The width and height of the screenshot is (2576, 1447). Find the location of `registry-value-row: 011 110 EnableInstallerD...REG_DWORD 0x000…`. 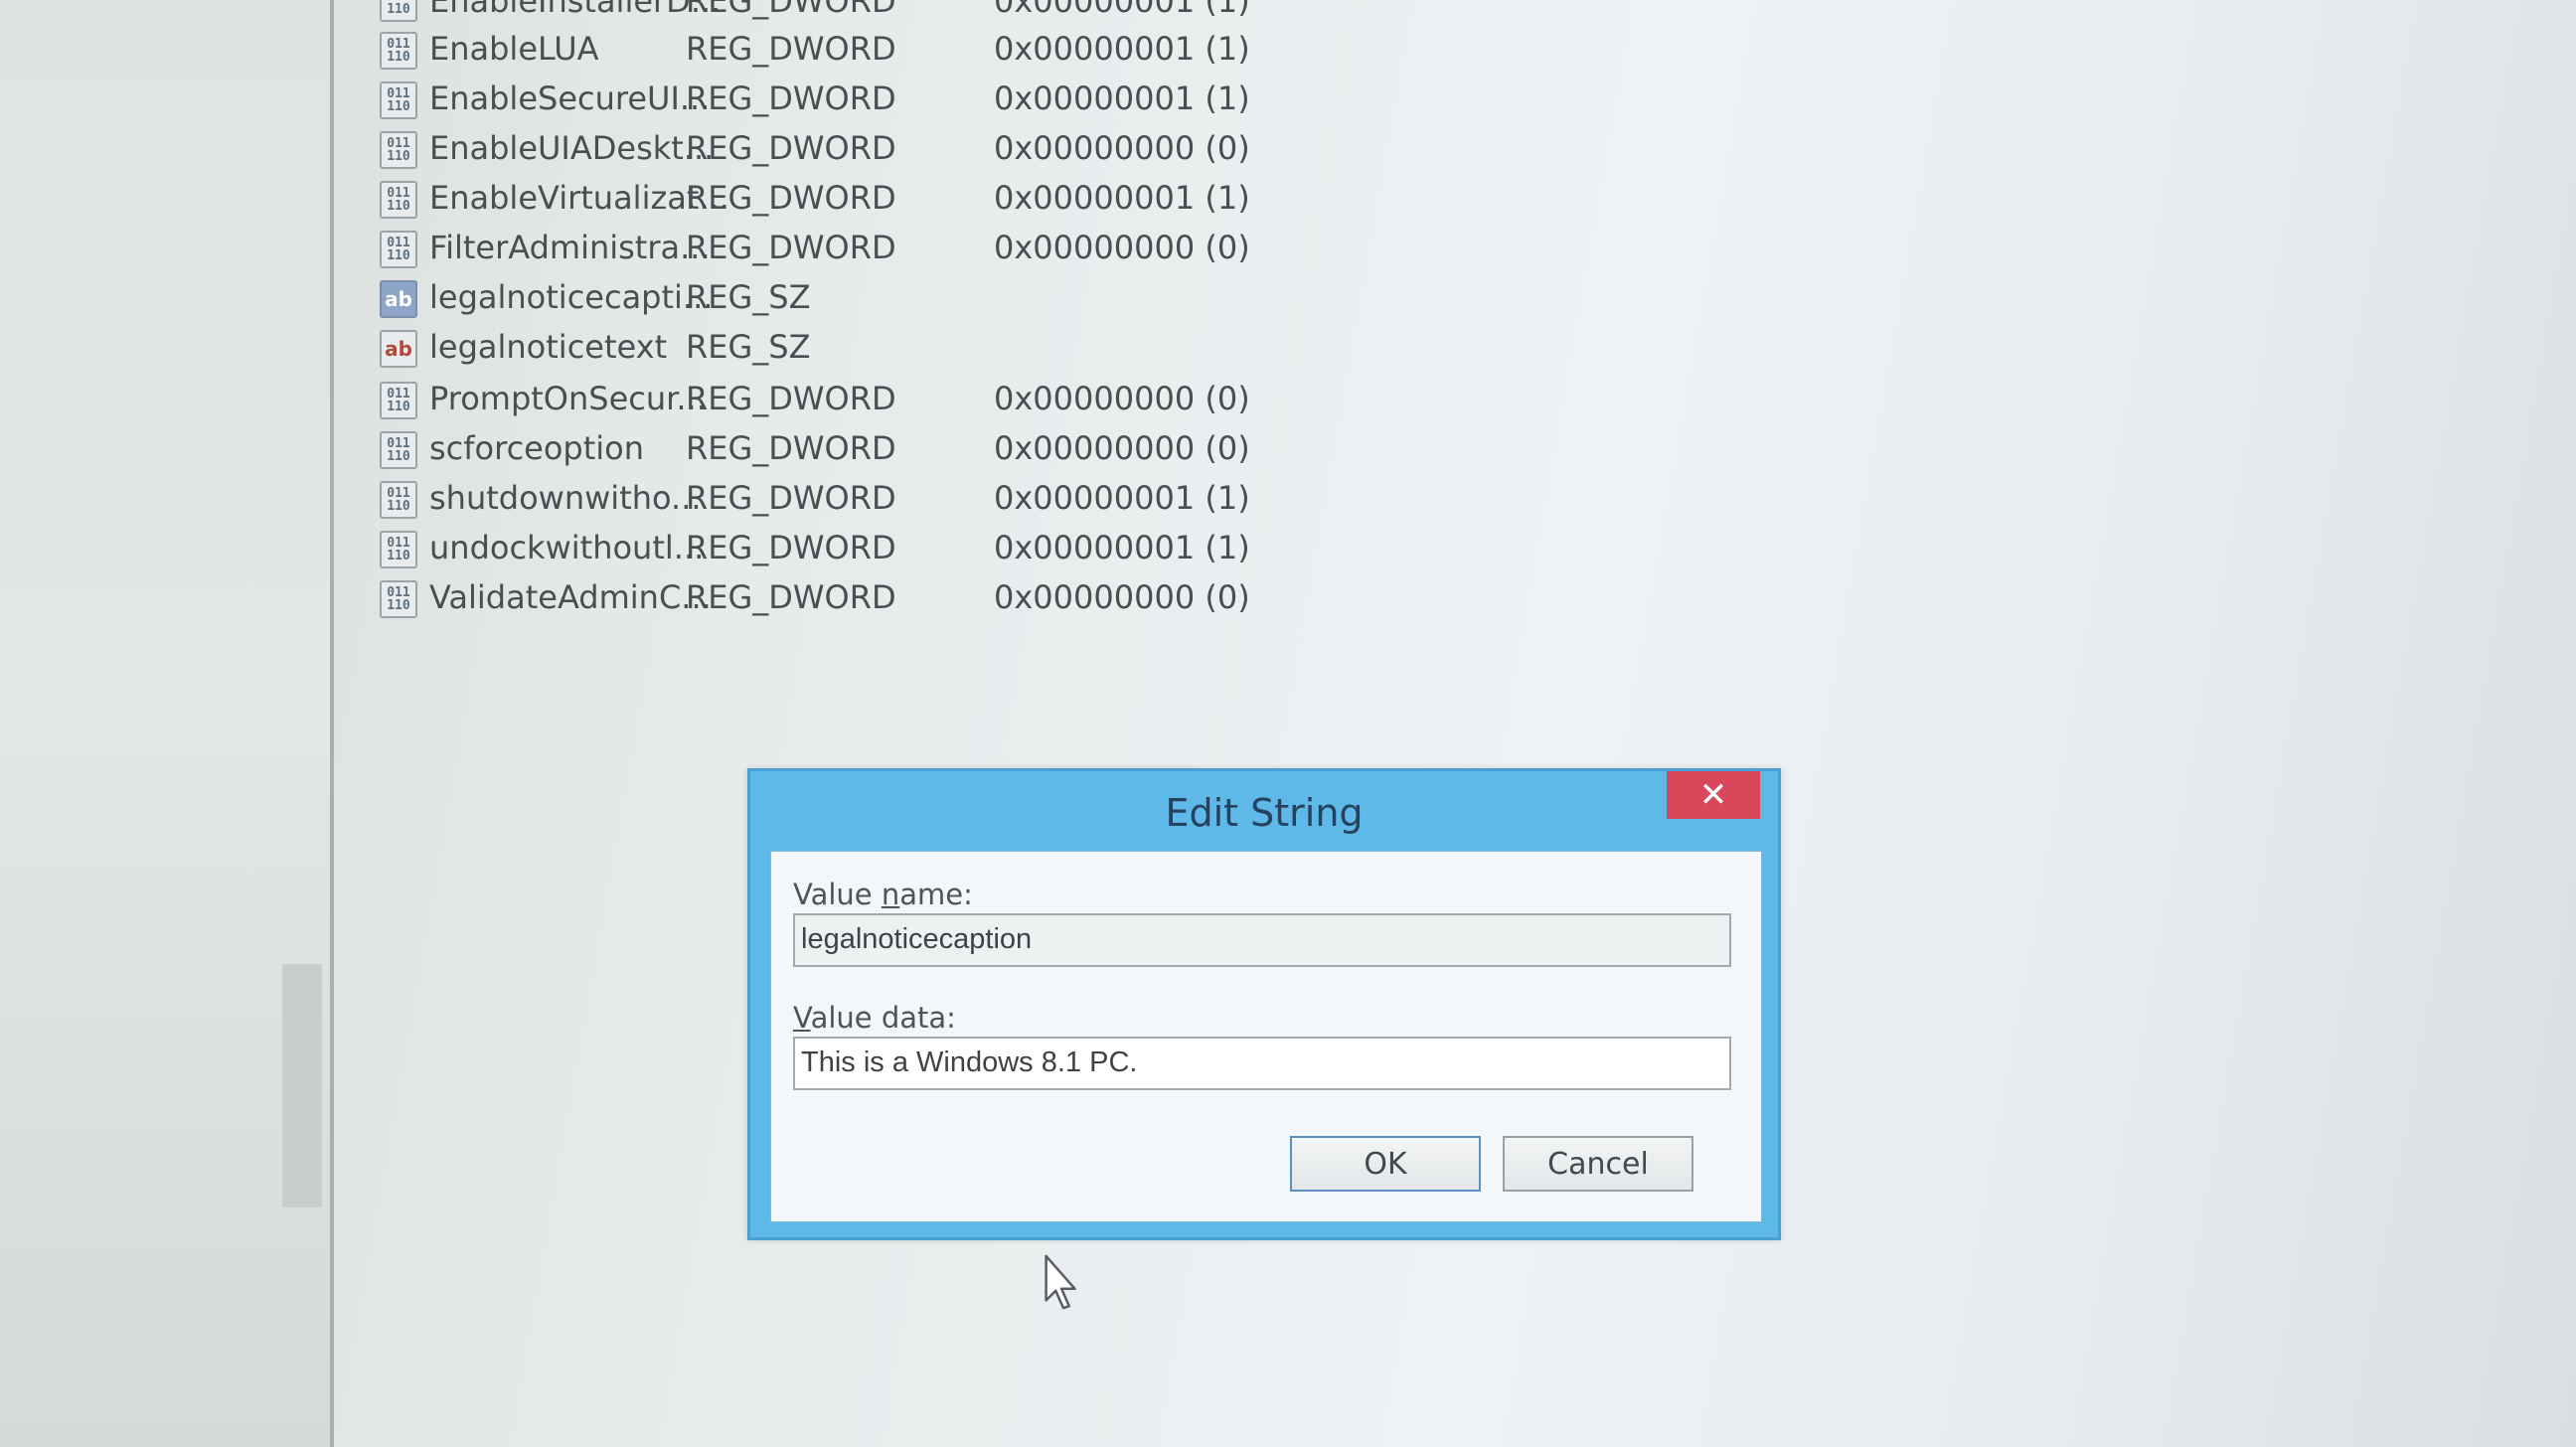

registry-value-row: 011 110 EnableInstallerD...REG_DWORD 0x000… is located at coordinates (855, 14).